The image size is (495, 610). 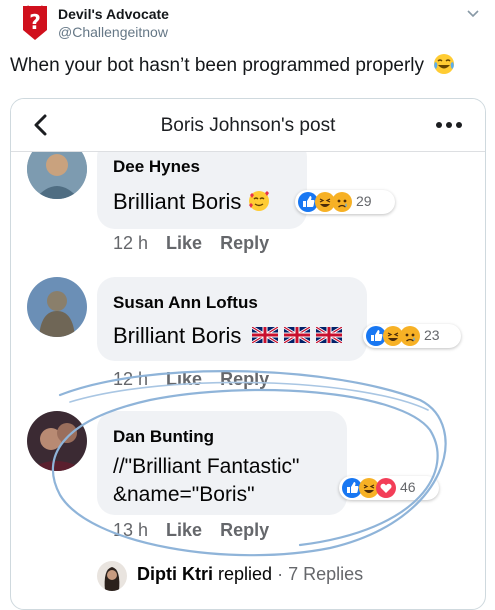 I want to click on avatar-dan-bunting, so click(x=57, y=441).